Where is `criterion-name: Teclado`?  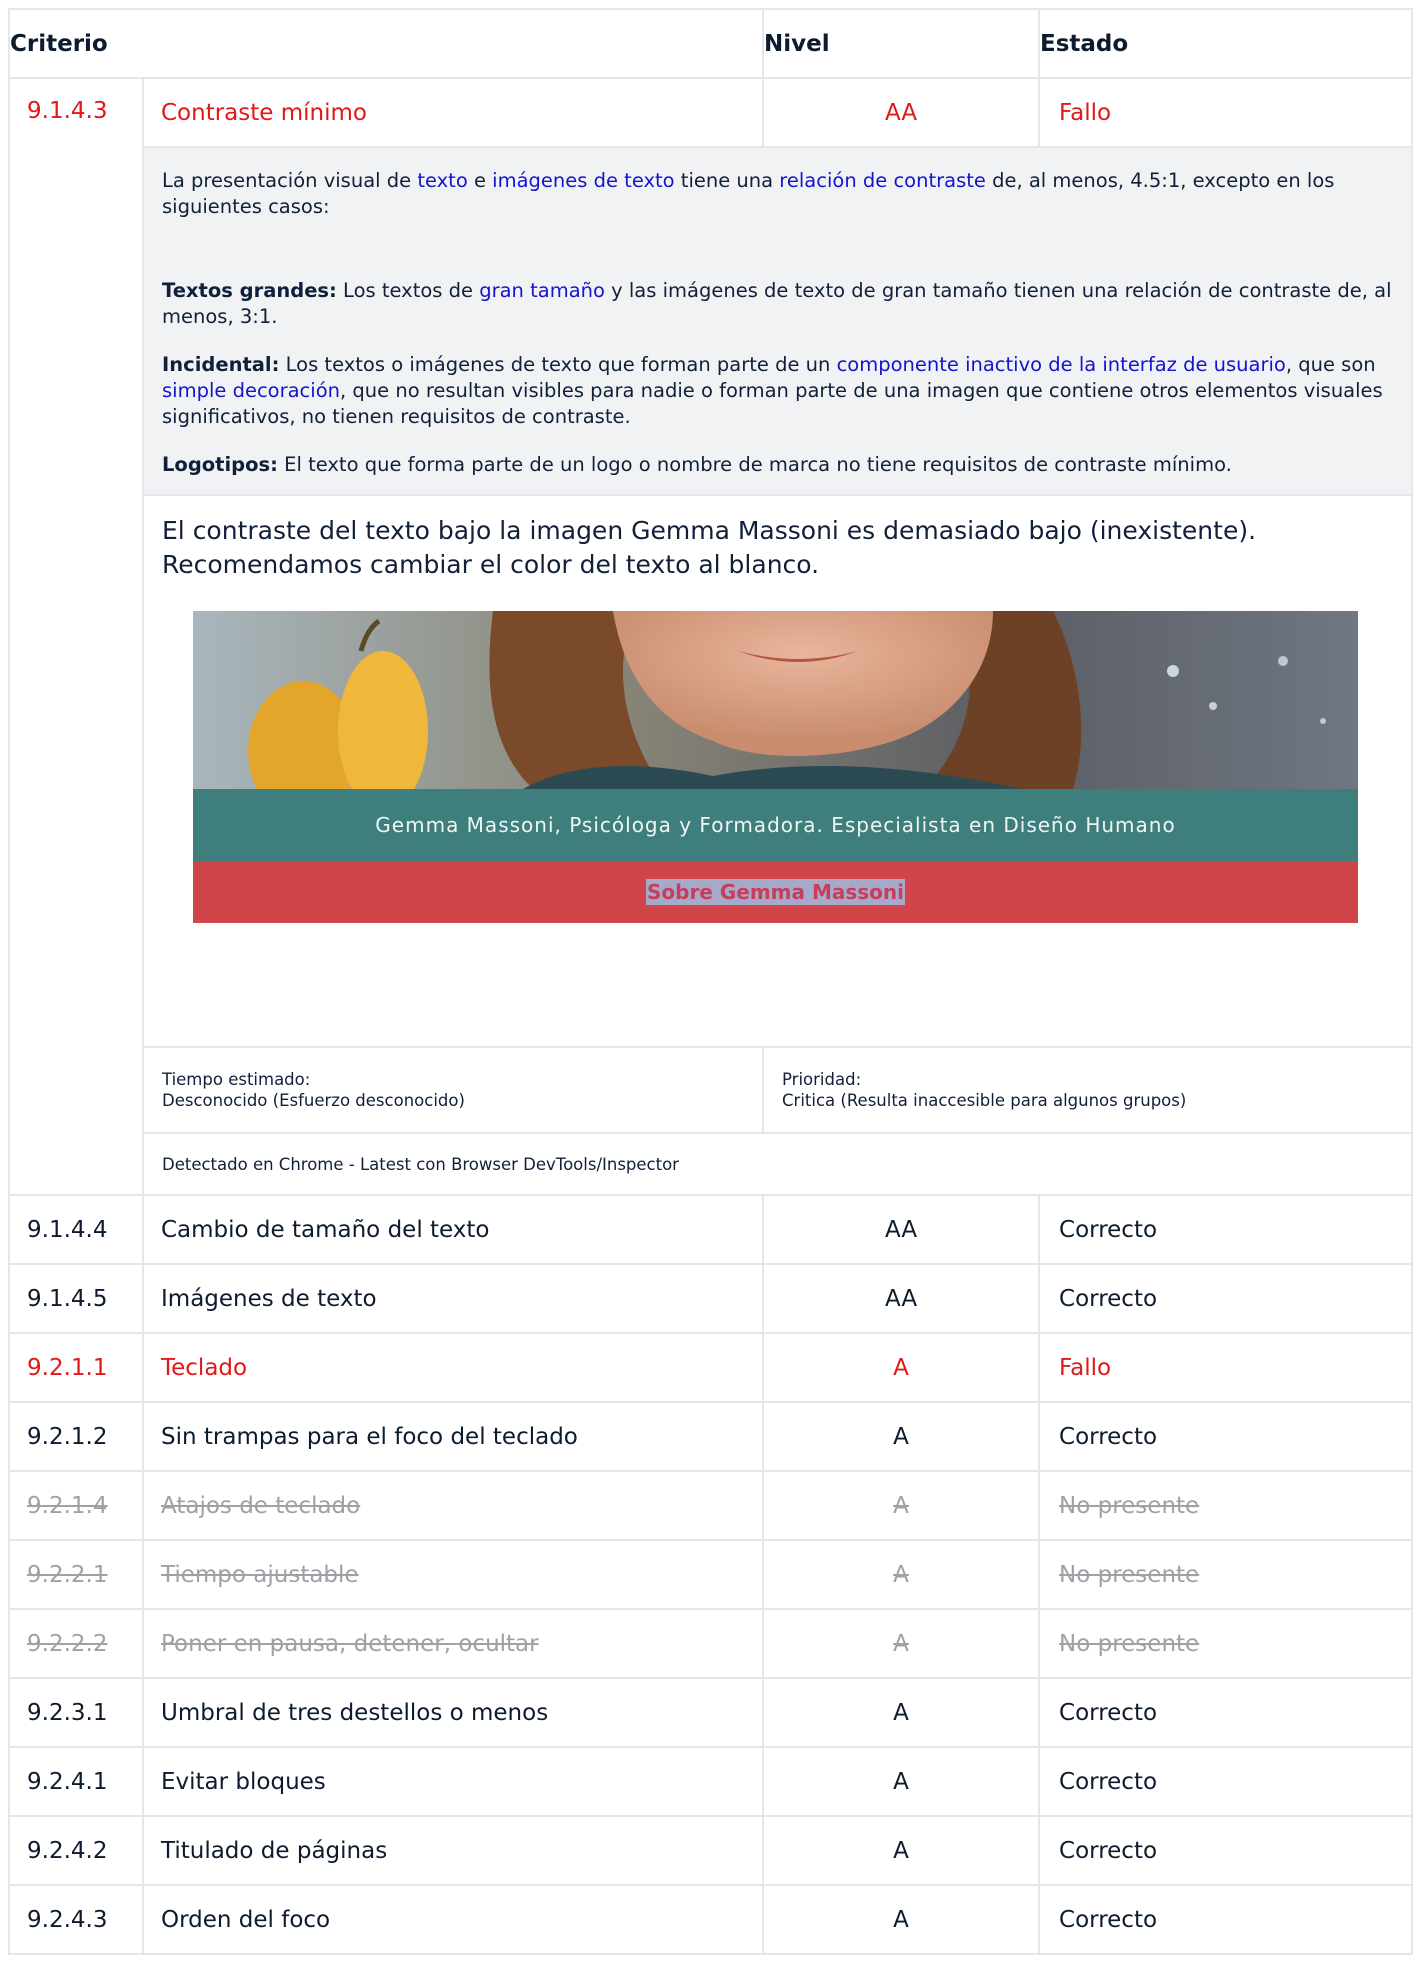
criterion-name: Teclado is located at coordinates (453, 1367).